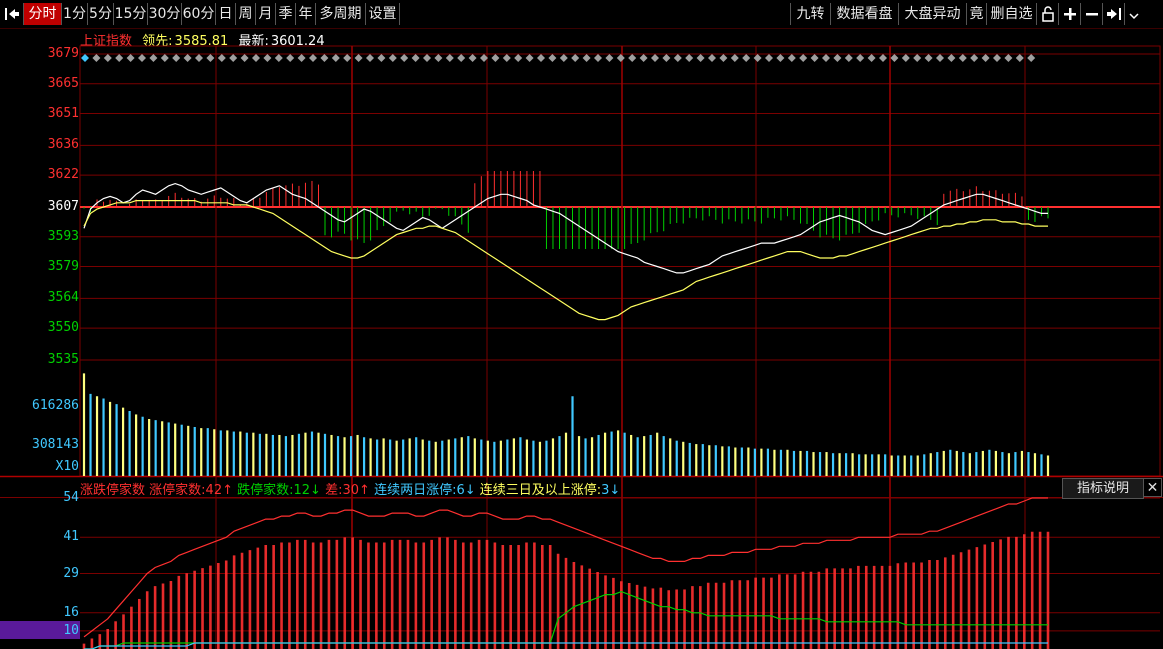 The width and height of the screenshot is (1163, 649). What do you see at coordinates (55, 405) in the screenshot?
I see `volume-tick-label: 616286` at bounding box center [55, 405].